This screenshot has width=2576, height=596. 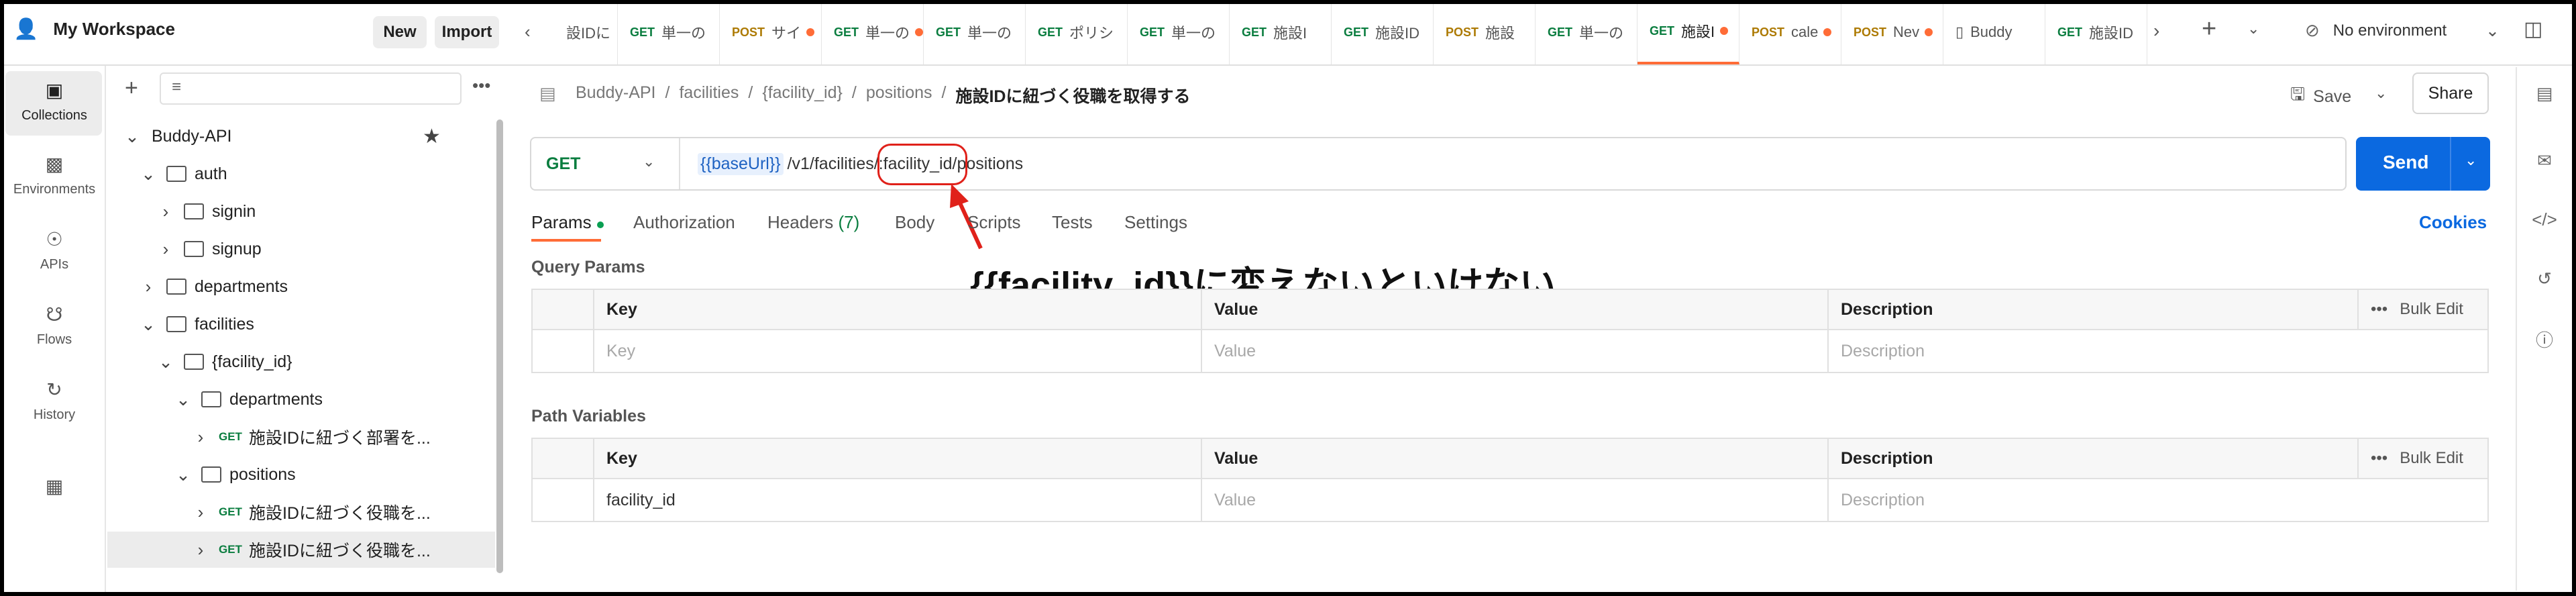 What do you see at coordinates (499, 346) in the screenshot?
I see `sidebar-scrollbar` at bounding box center [499, 346].